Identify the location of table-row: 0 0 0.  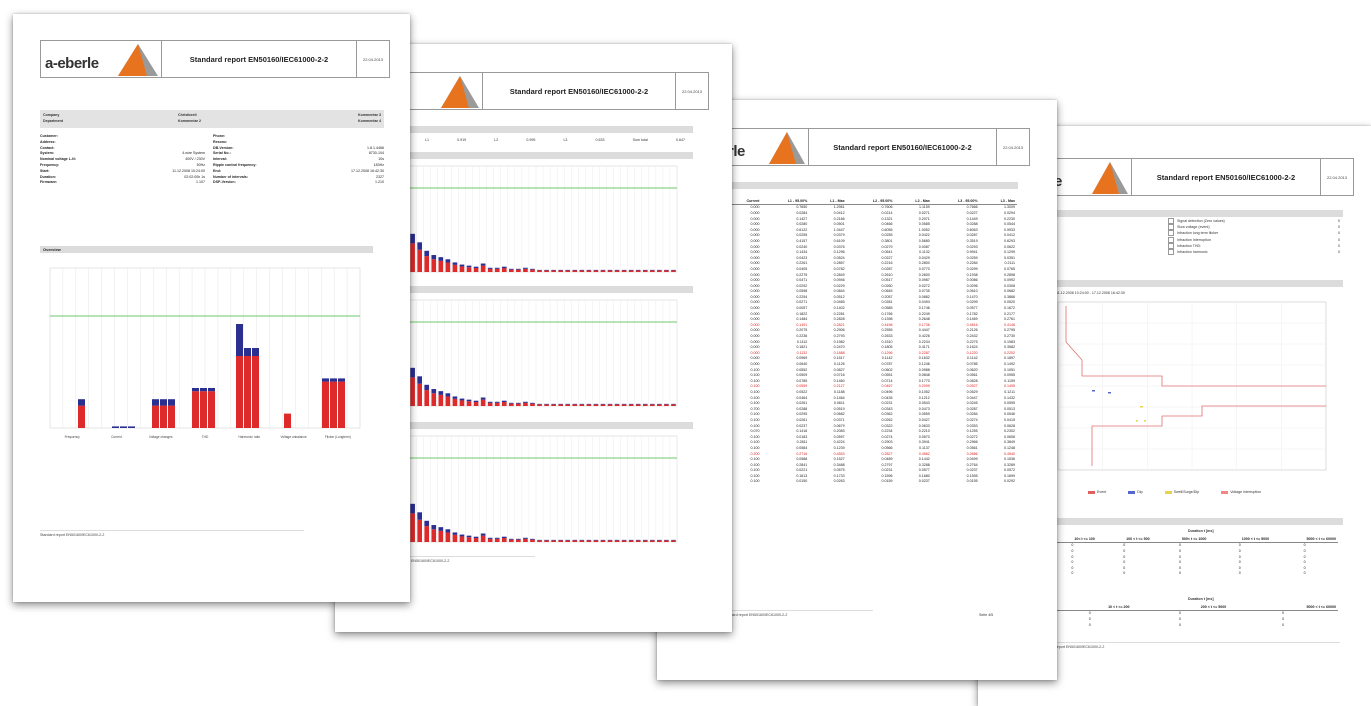
(1193, 625).